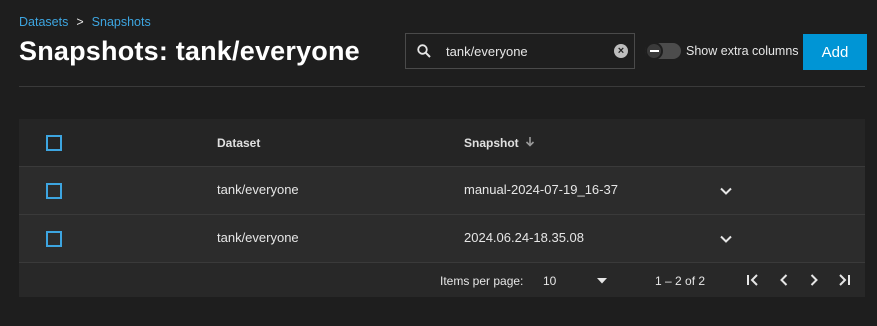 This screenshot has height=326, width=877. Describe the element at coordinates (54, 143) in the screenshot. I see `select-all-checkbox` at that location.